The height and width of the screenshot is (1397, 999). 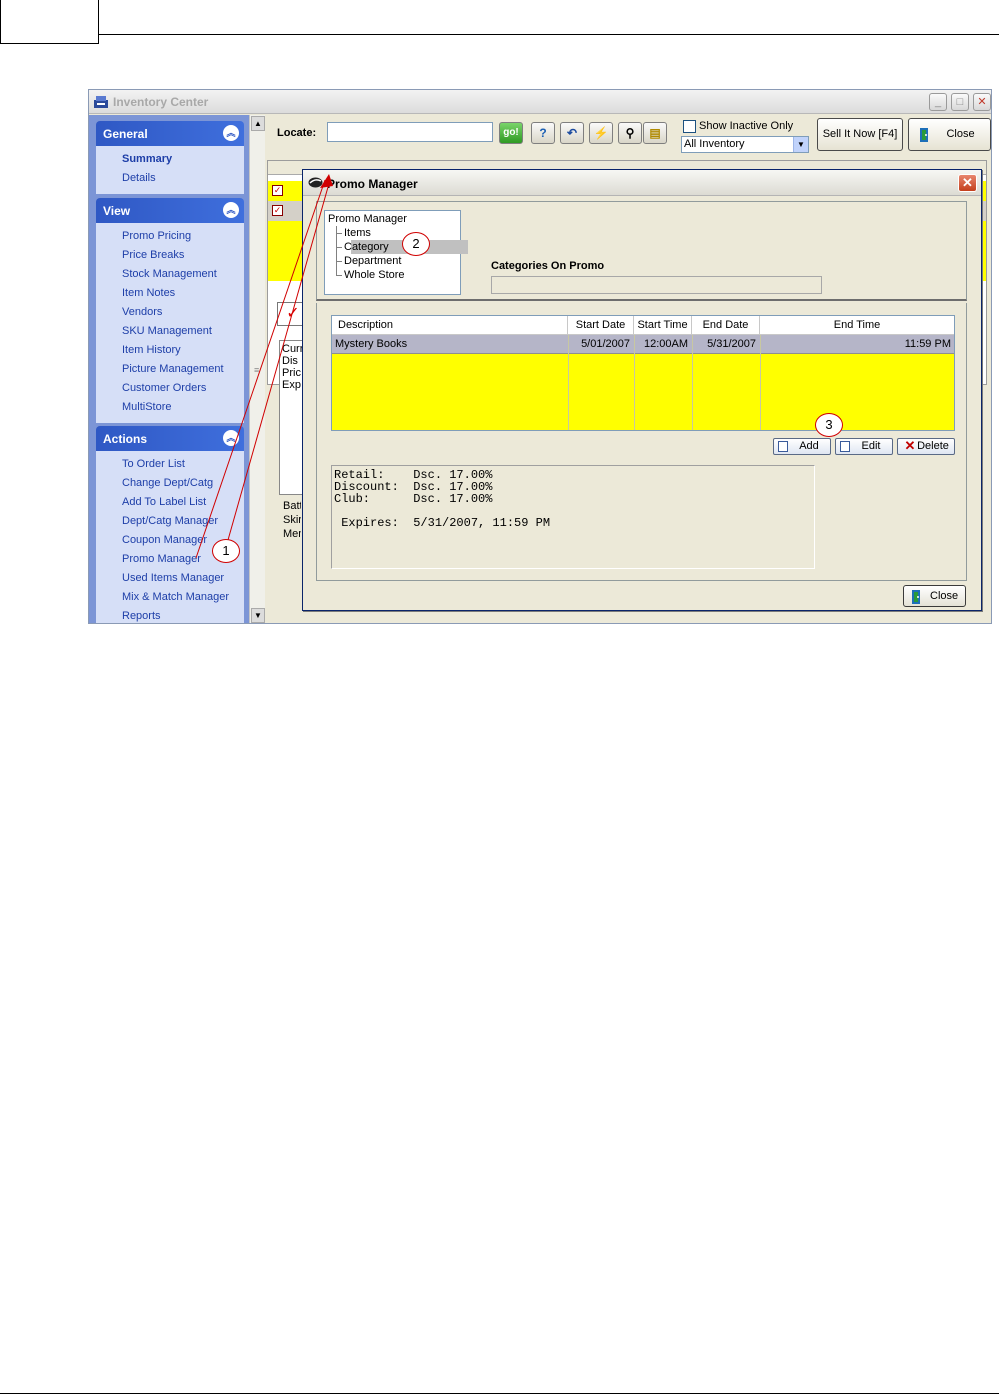 What do you see at coordinates (960, 102) in the screenshot?
I see `maximize-button: □` at bounding box center [960, 102].